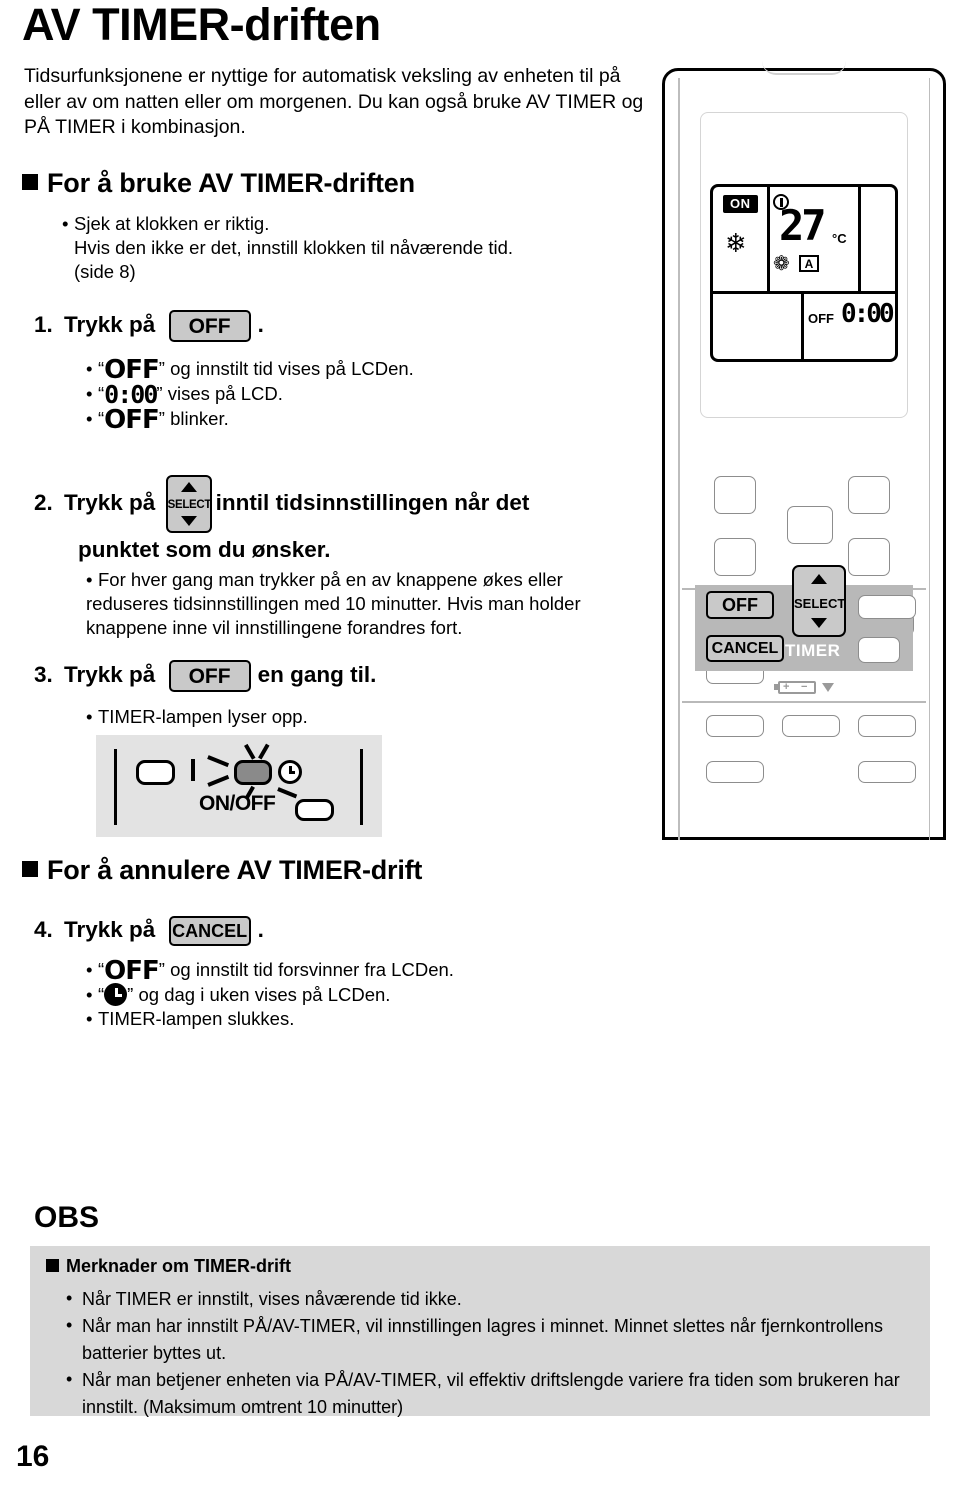 Image resolution: width=960 pixels, height=1486 pixels. Describe the element at coordinates (314, 810) in the screenshot. I see `extra-lamp-icon` at that location.